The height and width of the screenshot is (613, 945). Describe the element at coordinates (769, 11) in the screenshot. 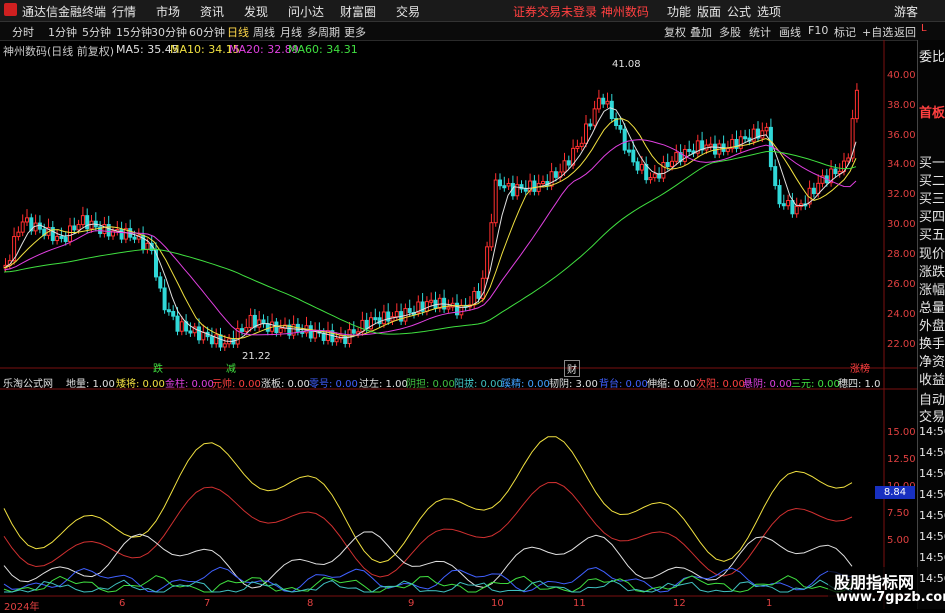

I see `menu-options: 选项` at that location.